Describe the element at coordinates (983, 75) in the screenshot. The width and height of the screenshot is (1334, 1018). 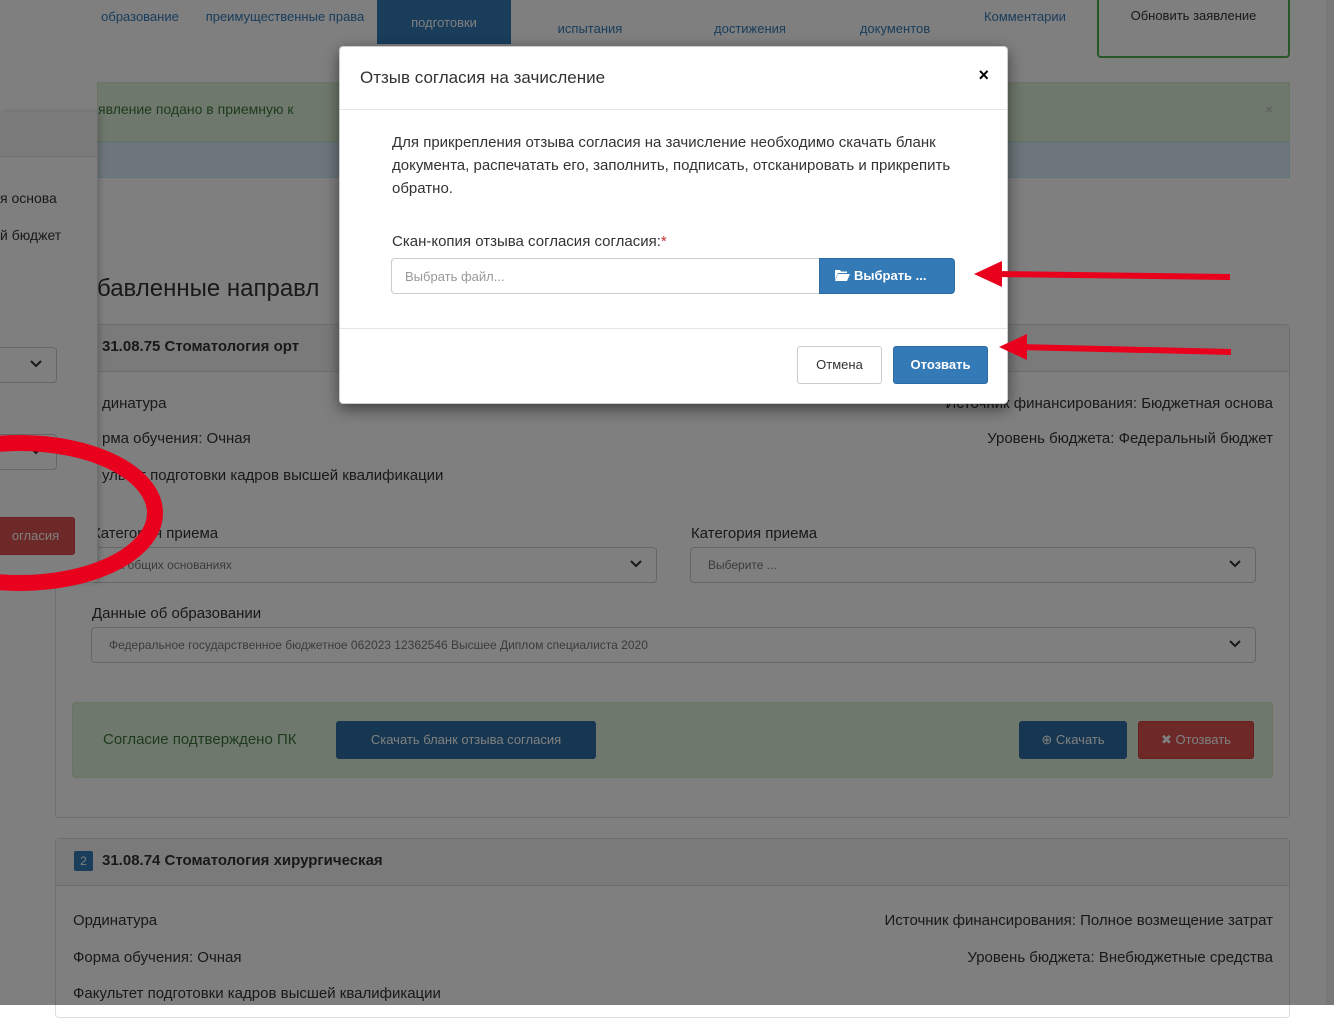
I see `close-icon: ×` at that location.